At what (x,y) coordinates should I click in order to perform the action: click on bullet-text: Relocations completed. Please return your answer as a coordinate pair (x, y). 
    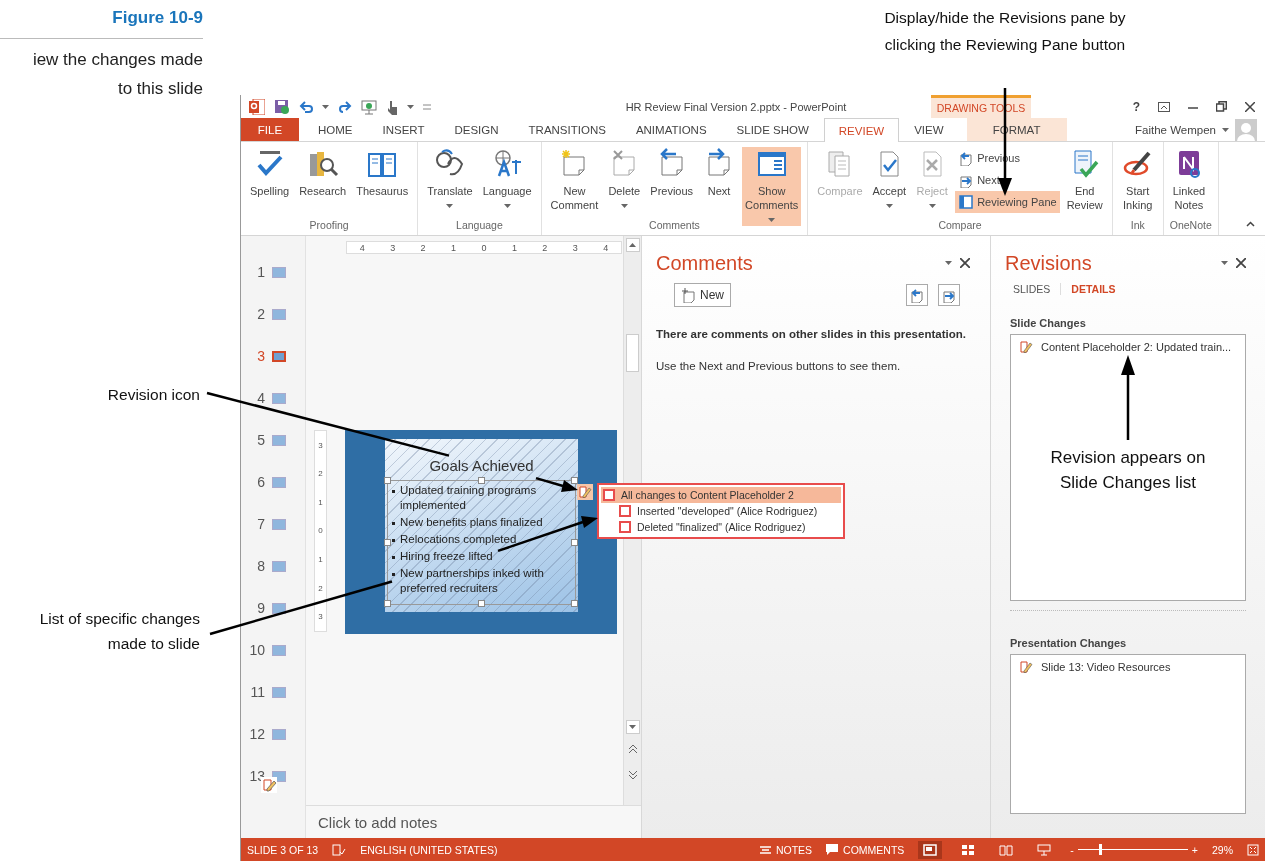
    Looking at the image, I should click on (458, 539).